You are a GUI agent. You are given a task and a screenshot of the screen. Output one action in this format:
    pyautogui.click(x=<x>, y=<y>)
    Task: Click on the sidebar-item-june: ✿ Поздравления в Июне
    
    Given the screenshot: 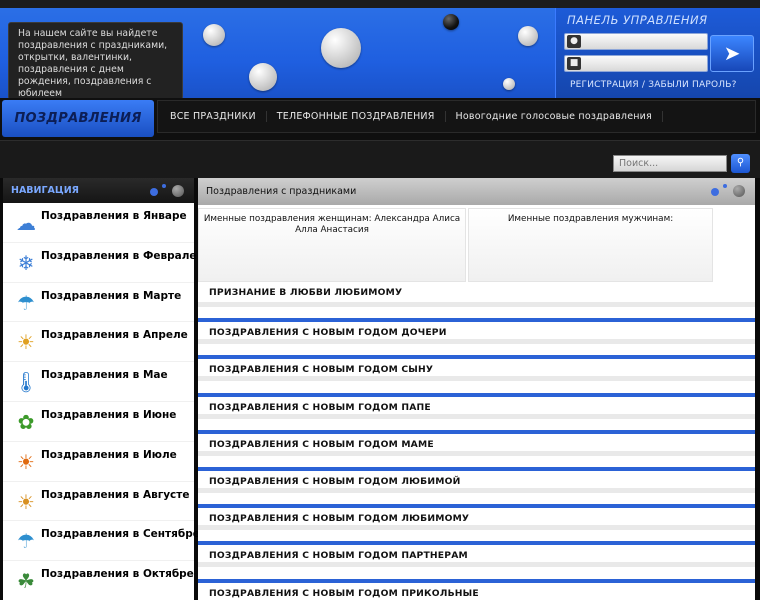 What is the action you would take?
    pyautogui.click(x=98, y=422)
    